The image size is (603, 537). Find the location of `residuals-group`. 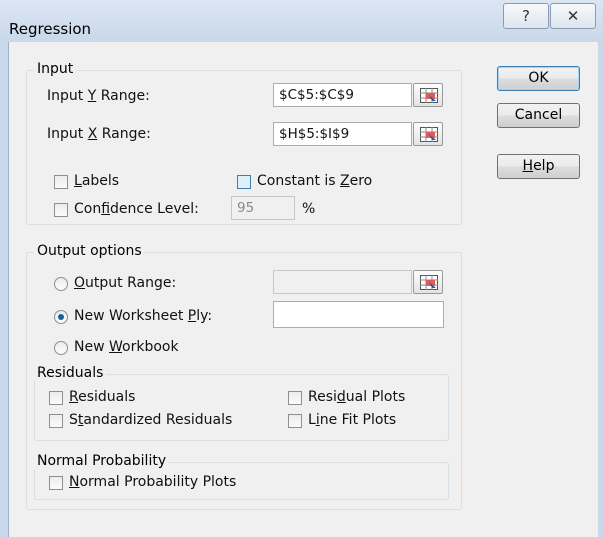

residuals-group is located at coordinates (241, 407).